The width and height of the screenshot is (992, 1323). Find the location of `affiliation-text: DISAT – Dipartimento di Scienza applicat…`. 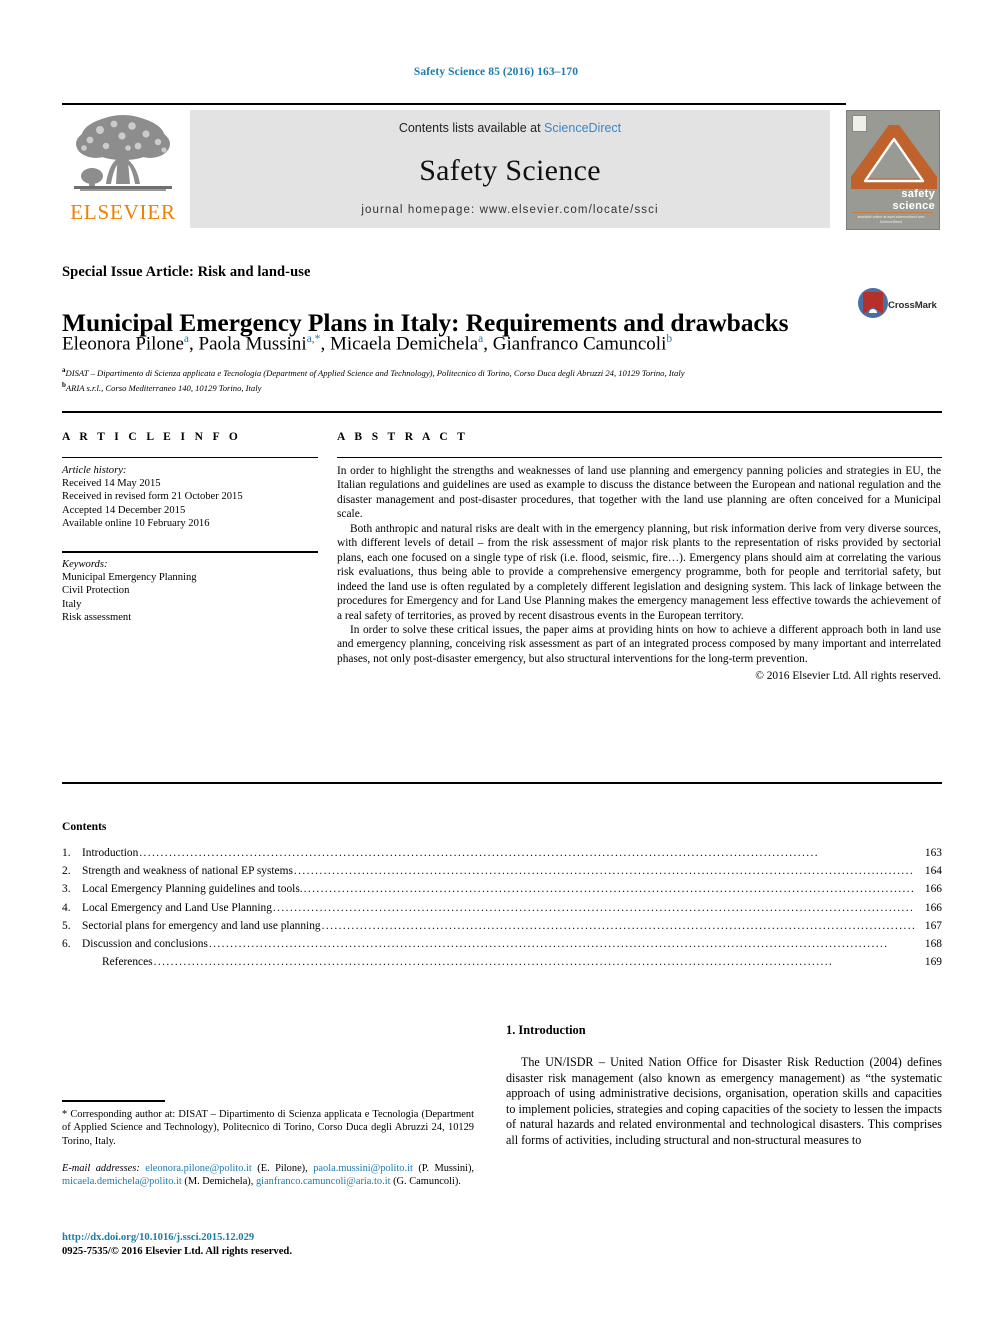

affiliation-text: DISAT – Dipartimento di Scienza applicat… is located at coordinates (375, 372).